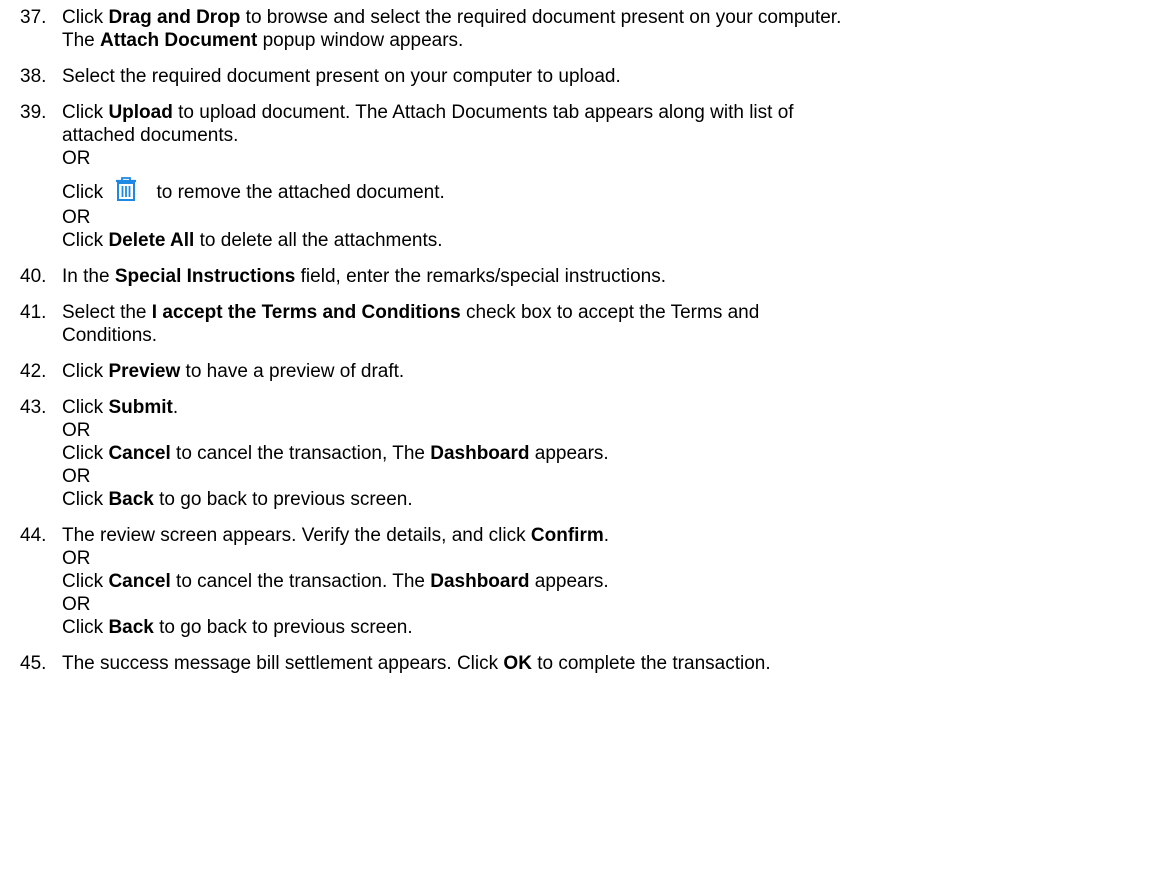 Image resolution: width=1163 pixels, height=892 pixels. I want to click on text: check box to accept the Terms and, so click(610, 312).